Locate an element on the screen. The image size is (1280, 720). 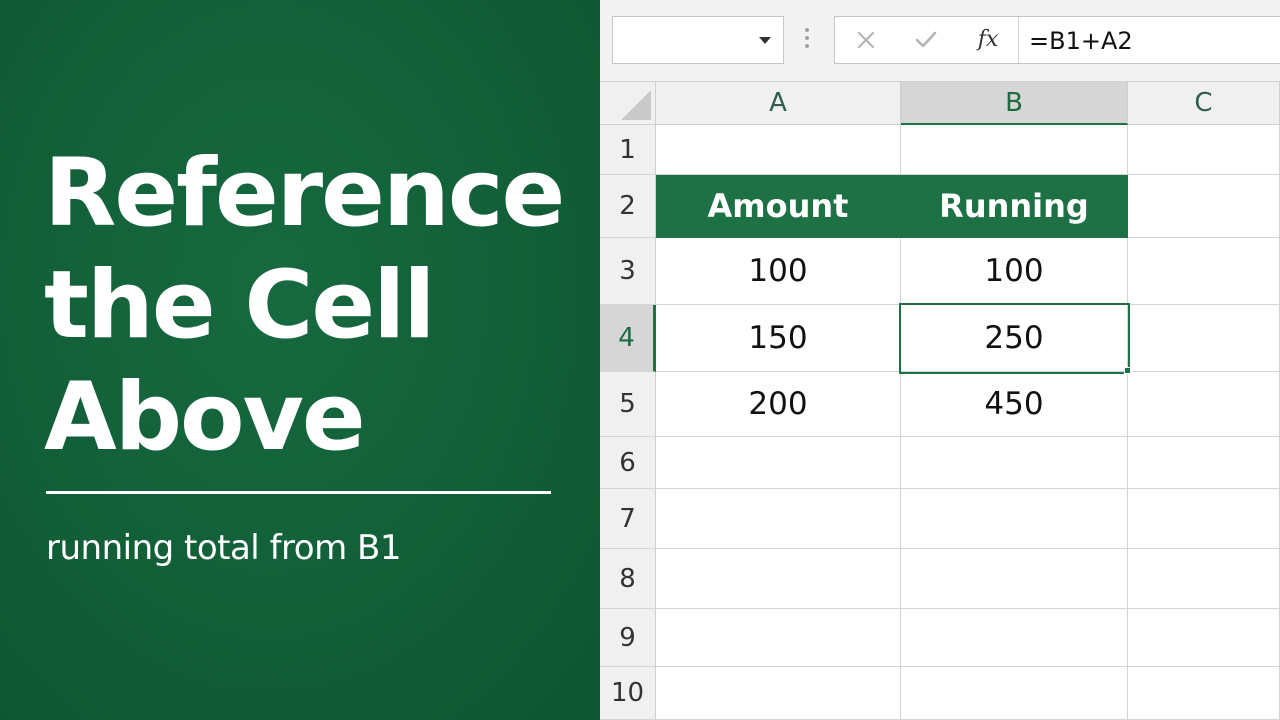
column-header-a: A is located at coordinates (778, 103).